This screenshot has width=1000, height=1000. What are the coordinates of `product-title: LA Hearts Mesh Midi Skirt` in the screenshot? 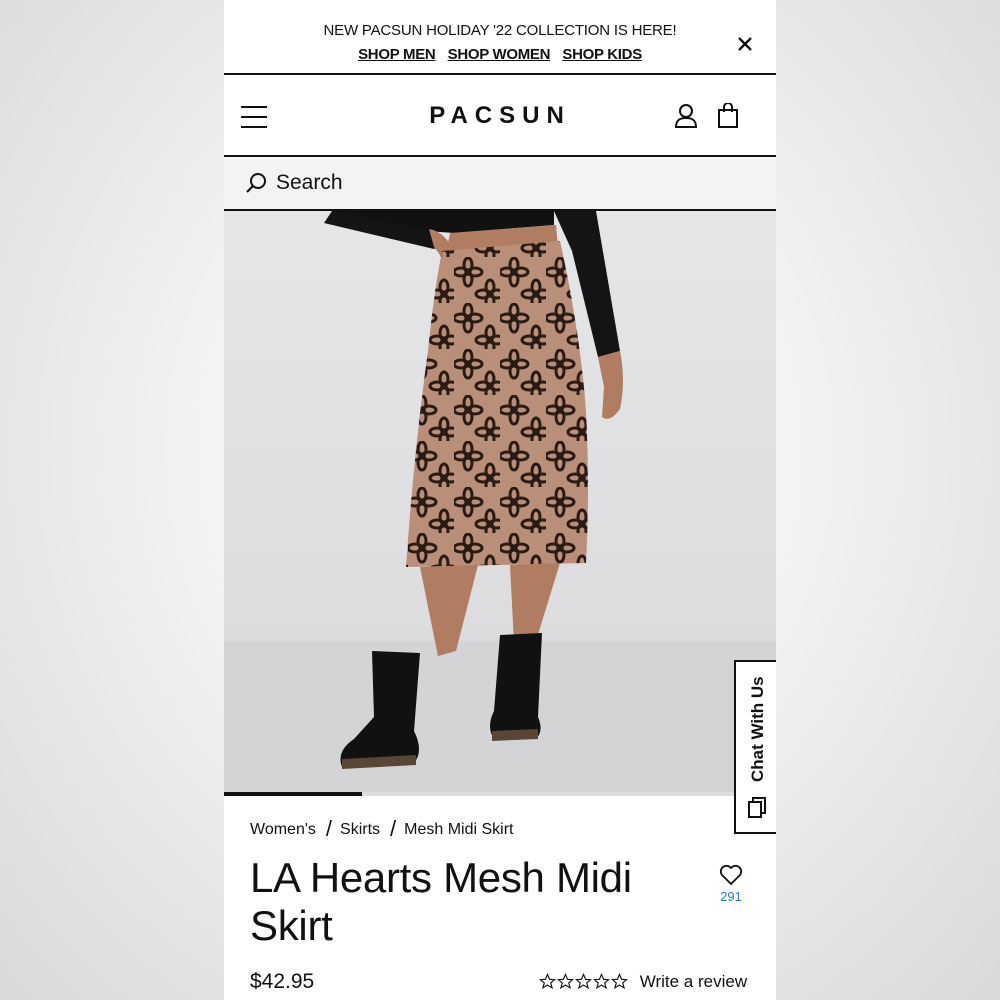 It's located at (441, 901).